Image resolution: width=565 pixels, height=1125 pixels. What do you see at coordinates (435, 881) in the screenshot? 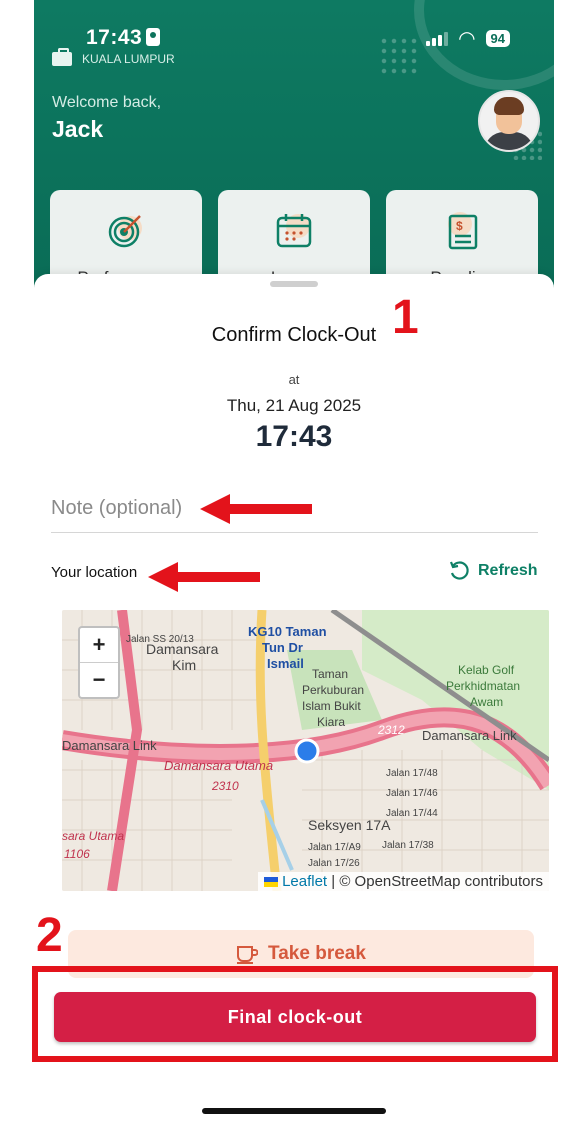
I see `attribution-text: | © OpenStreetMap contributors` at bounding box center [435, 881].